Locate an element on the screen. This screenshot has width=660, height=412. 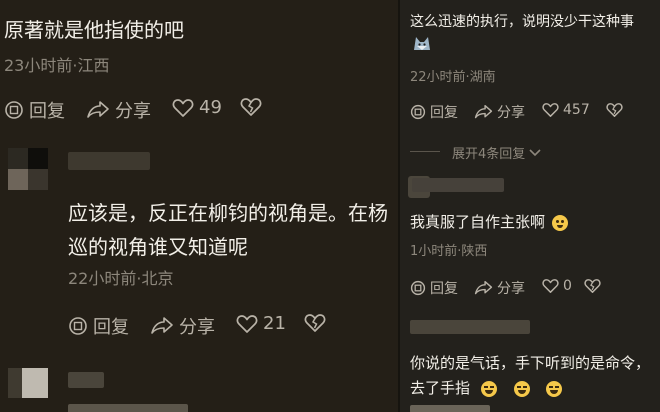
chevron-down-icon is located at coordinates (535, 152).